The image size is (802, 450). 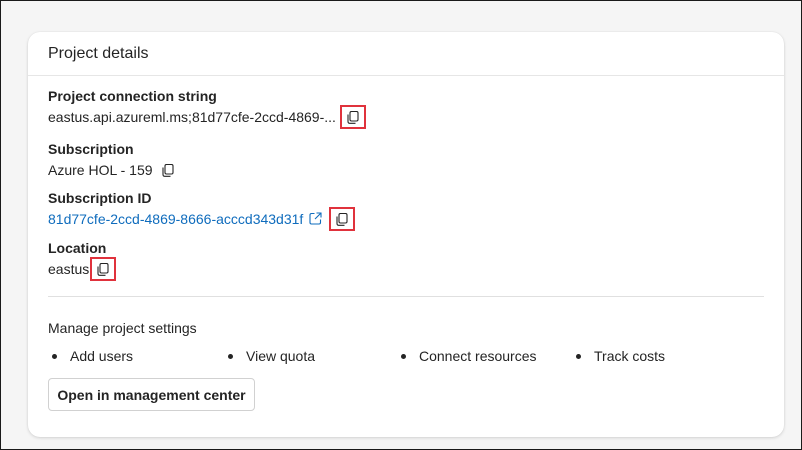 I want to click on subscription-label: Subscription, so click(x=91, y=149).